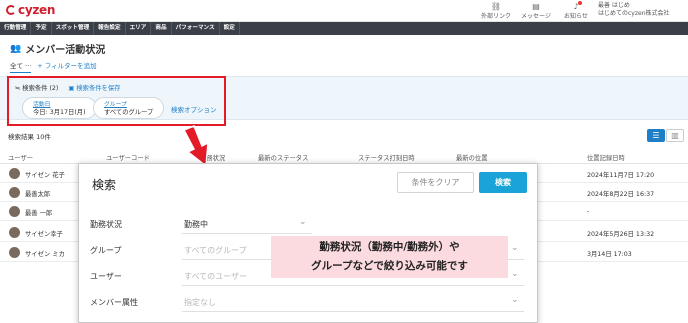 The image size is (688, 323). I want to click on work-status-label: 勤務状況, so click(106, 224).